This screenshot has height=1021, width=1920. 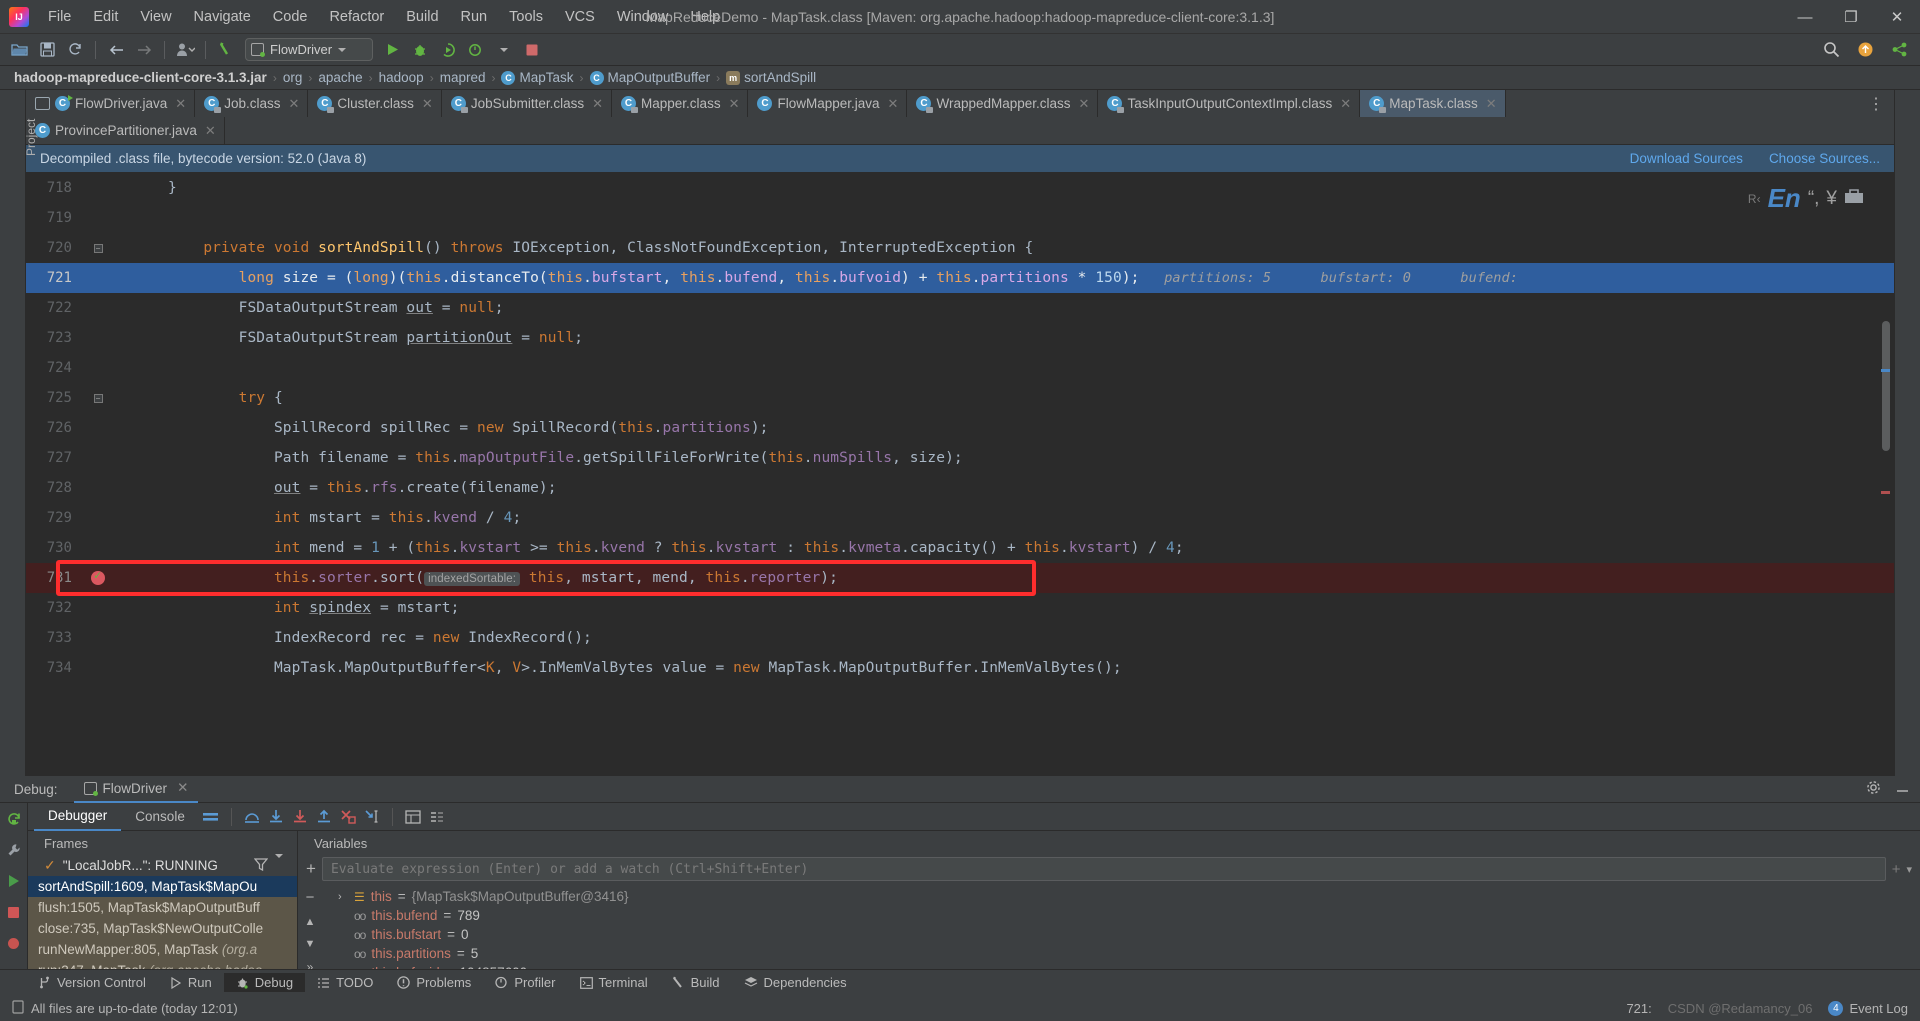 I want to click on editor-tab-jobsubmitter: C JobSubmitter.class ✕, so click(x=527, y=103).